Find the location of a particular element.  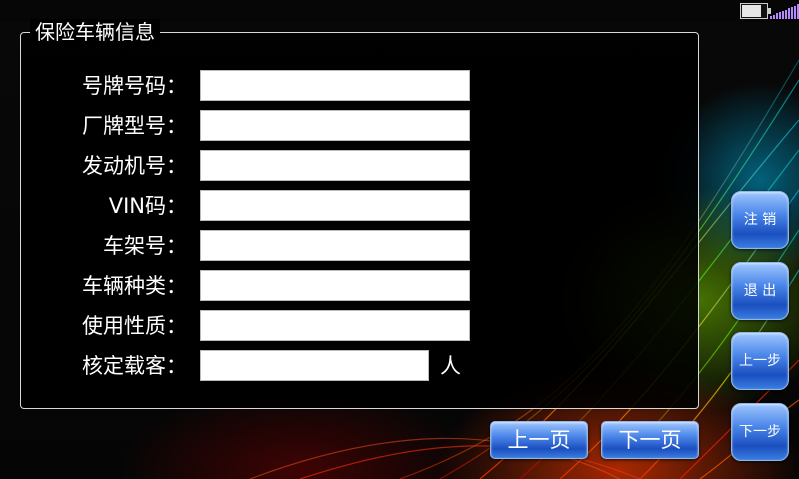

next-step-button: 下一步 is located at coordinates (760, 432).